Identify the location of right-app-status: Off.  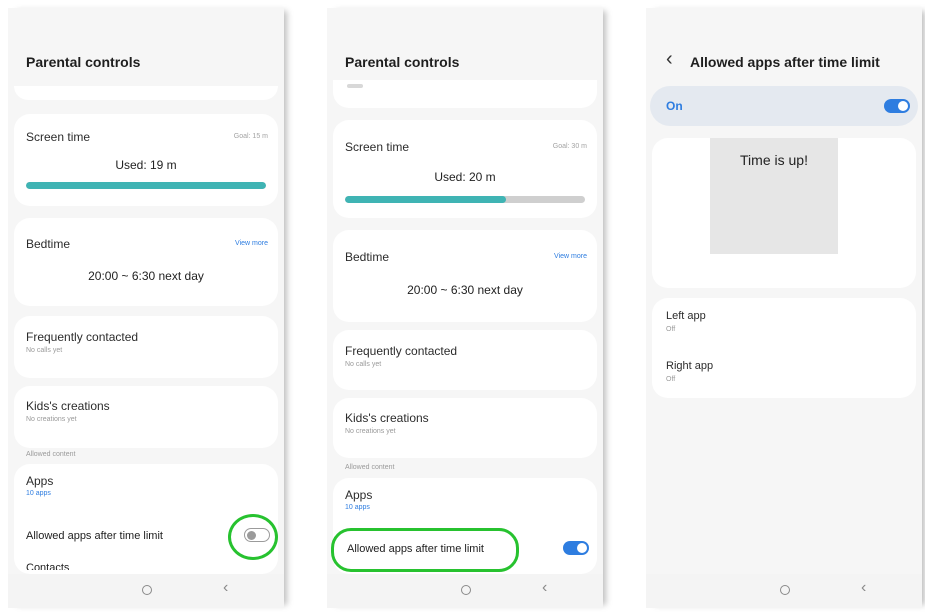
(671, 379).